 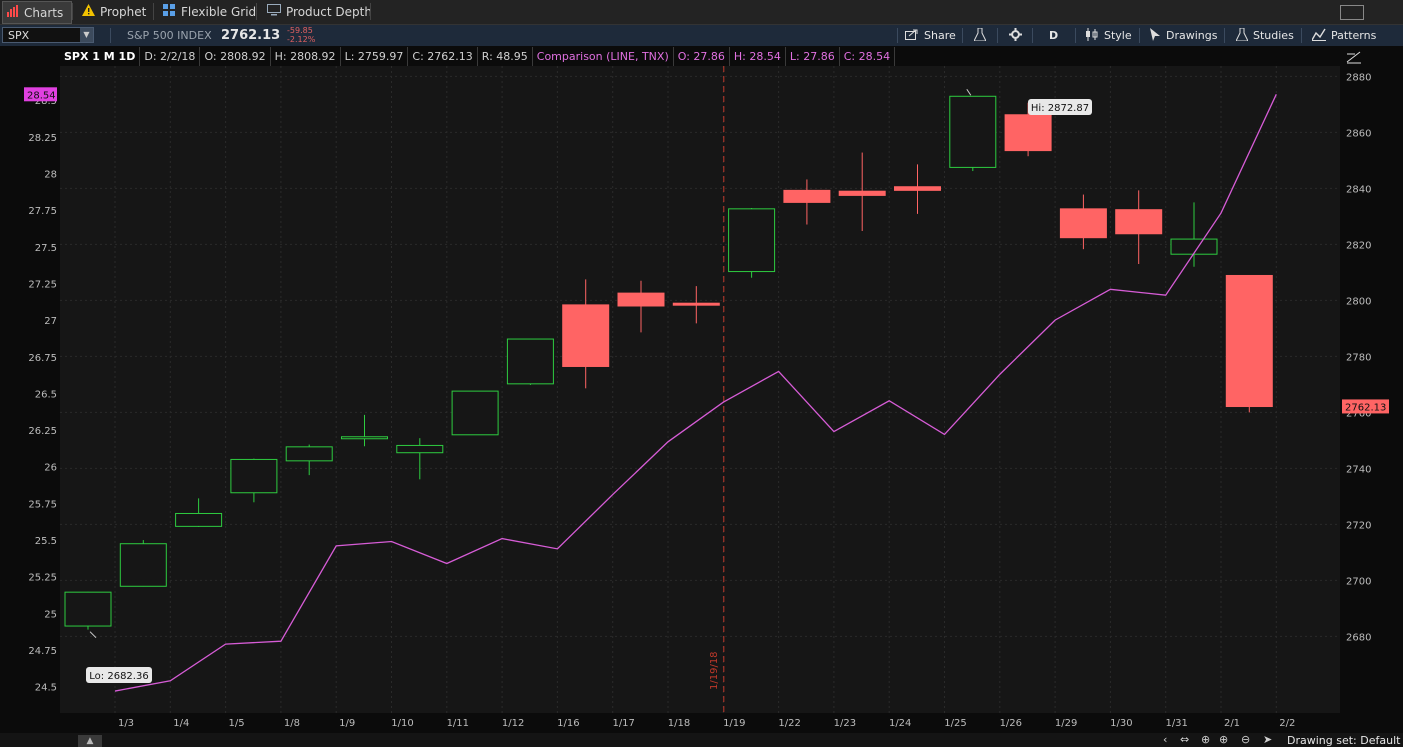 I want to click on studies-label: Studies, so click(x=1273, y=35).